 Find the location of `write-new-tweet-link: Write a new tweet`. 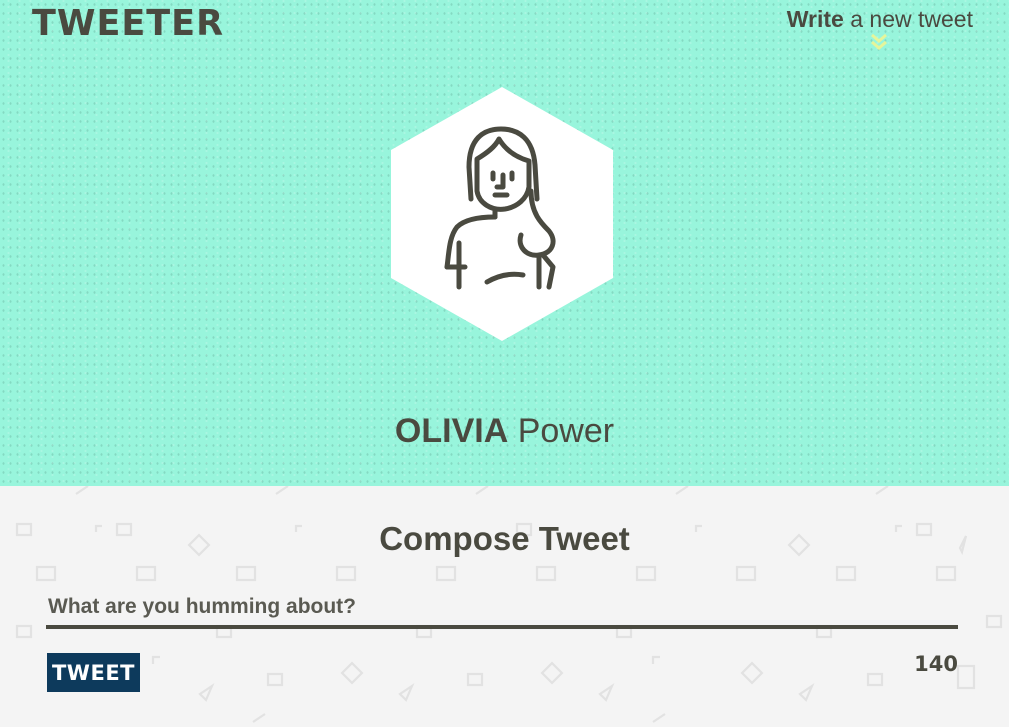

write-new-tweet-link: Write a new tweet is located at coordinates (880, 19).